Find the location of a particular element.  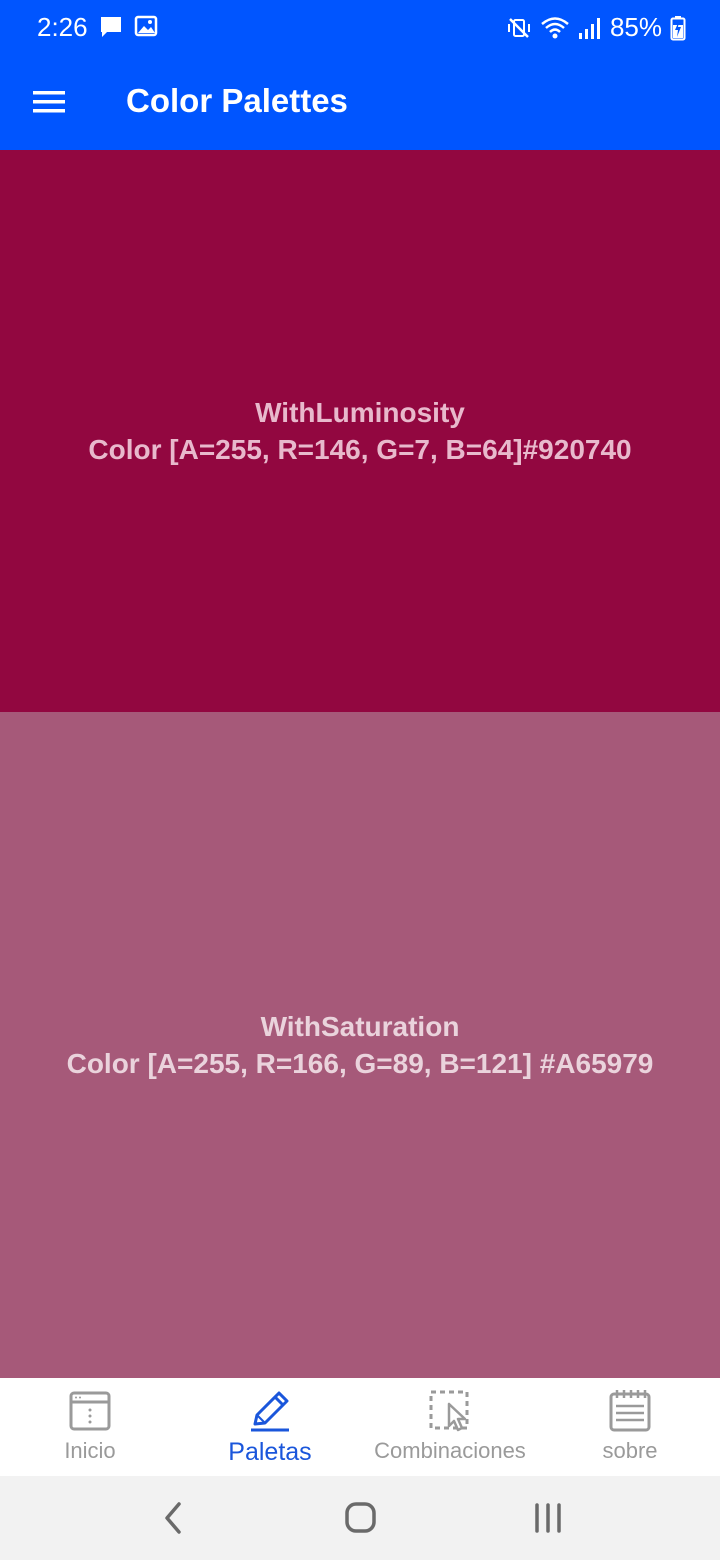

nav-label: Combinaciones is located at coordinates (450, 1450).